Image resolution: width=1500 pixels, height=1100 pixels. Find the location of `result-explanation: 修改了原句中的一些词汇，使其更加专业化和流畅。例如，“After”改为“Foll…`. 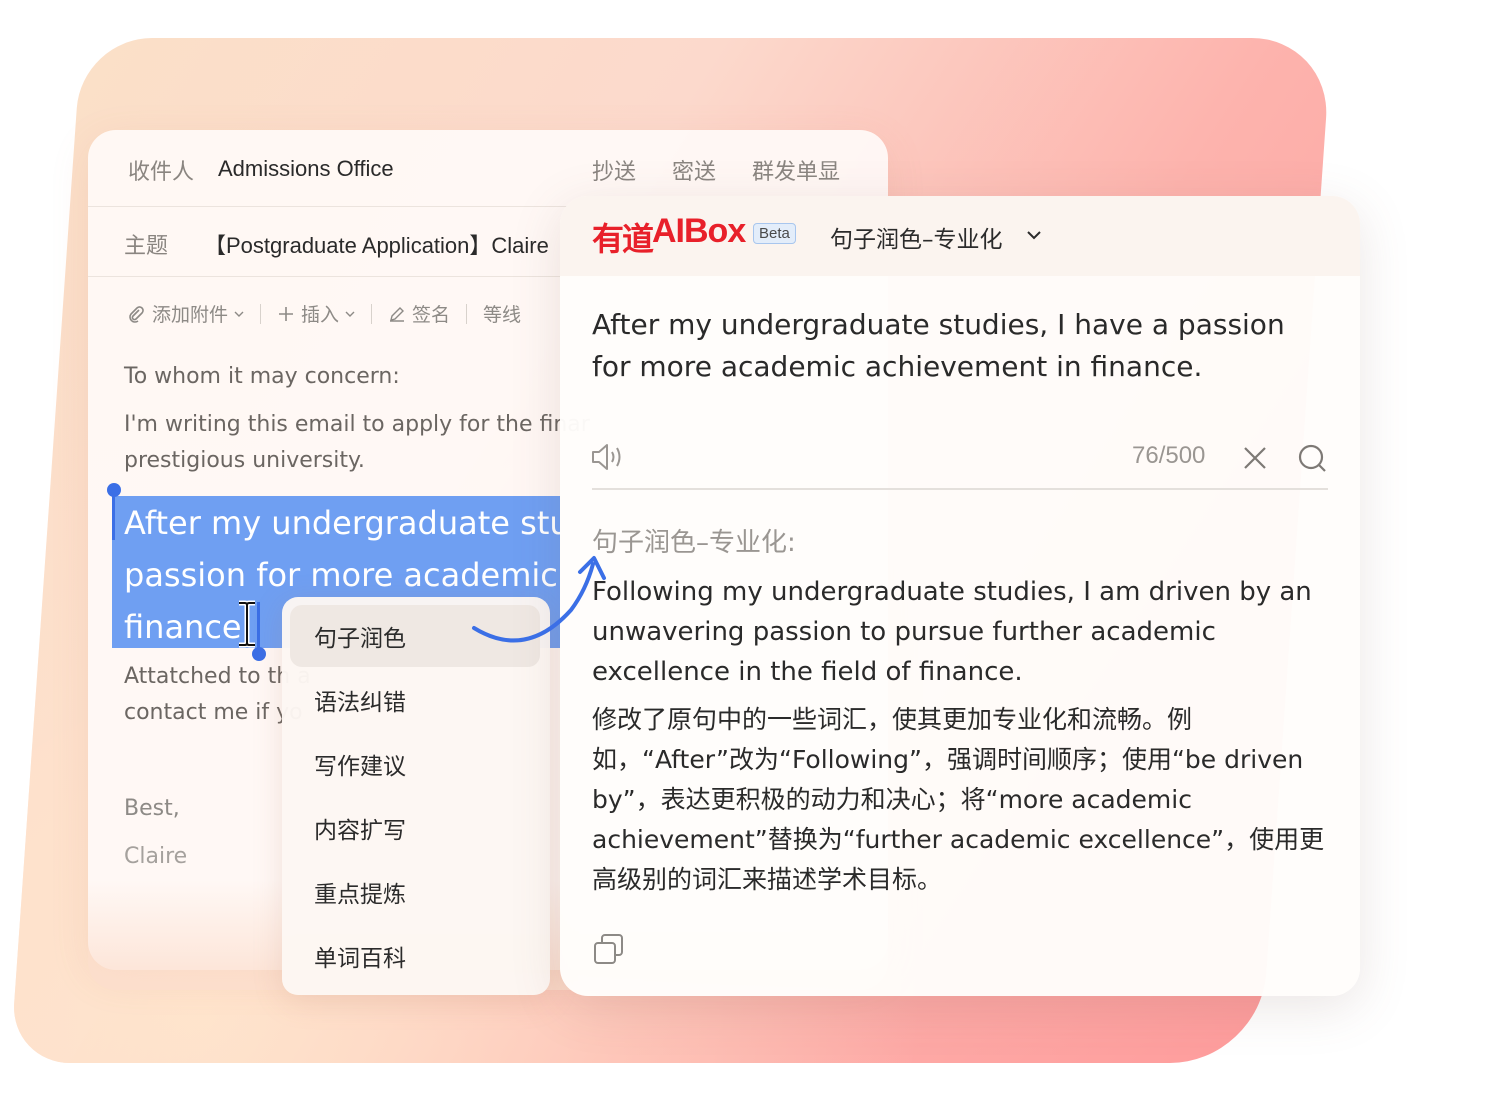

result-explanation: 修改了原句中的一些词汇，使其更加专业化和流畅。例如，“After”改为“Foll… is located at coordinates (958, 799).